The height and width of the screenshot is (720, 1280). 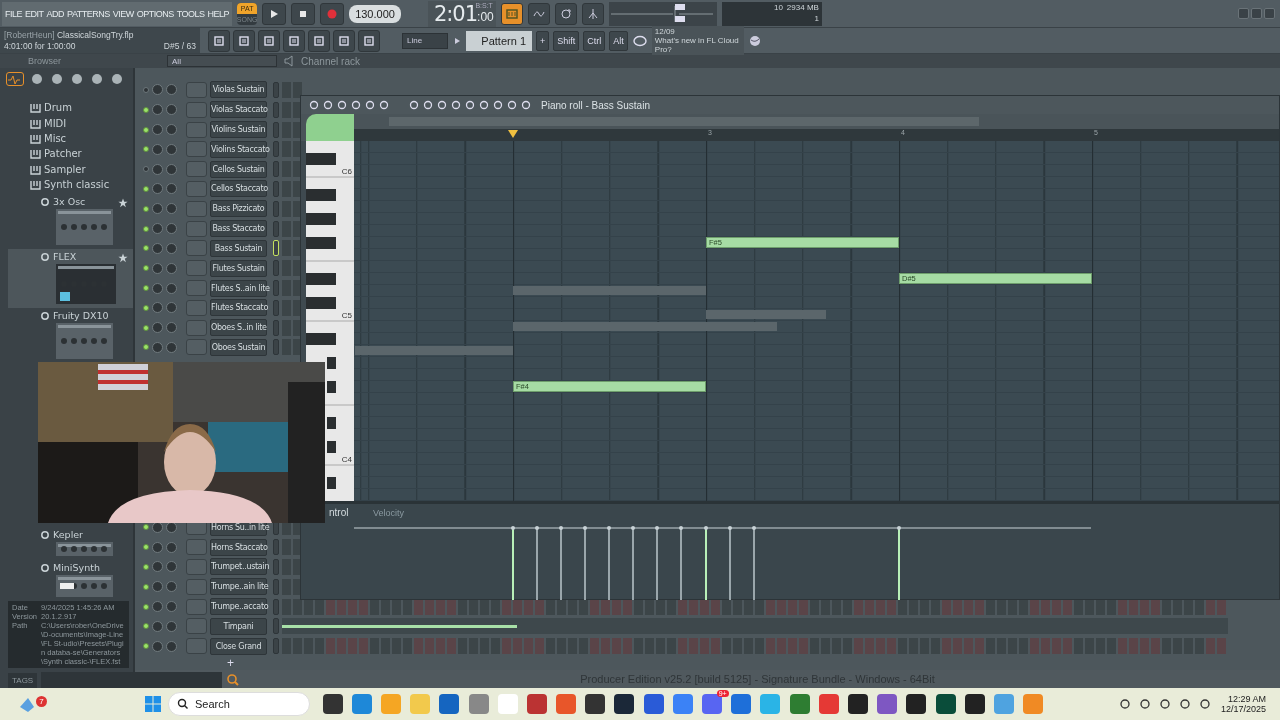 I want to click on news-panel: 12/09 What's new in FL Cloud Pro?, so click(x=697, y=40).